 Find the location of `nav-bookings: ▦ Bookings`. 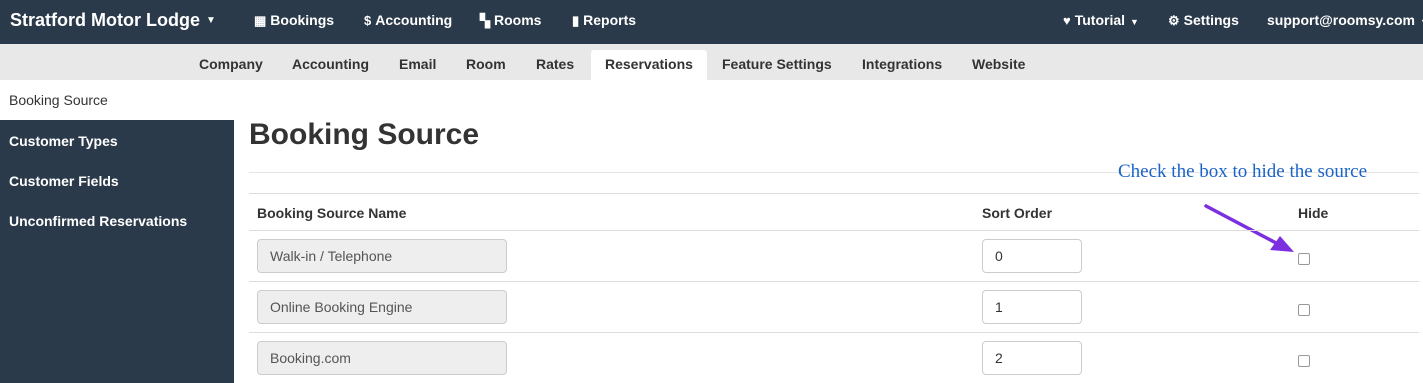

nav-bookings: ▦ Bookings is located at coordinates (294, 20).